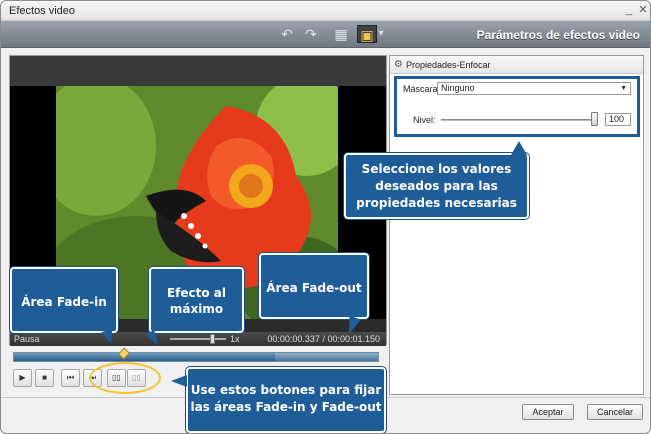 The width and height of the screenshot is (651, 434). Describe the element at coordinates (144, 357) in the screenshot. I see `timeline-played` at that location.